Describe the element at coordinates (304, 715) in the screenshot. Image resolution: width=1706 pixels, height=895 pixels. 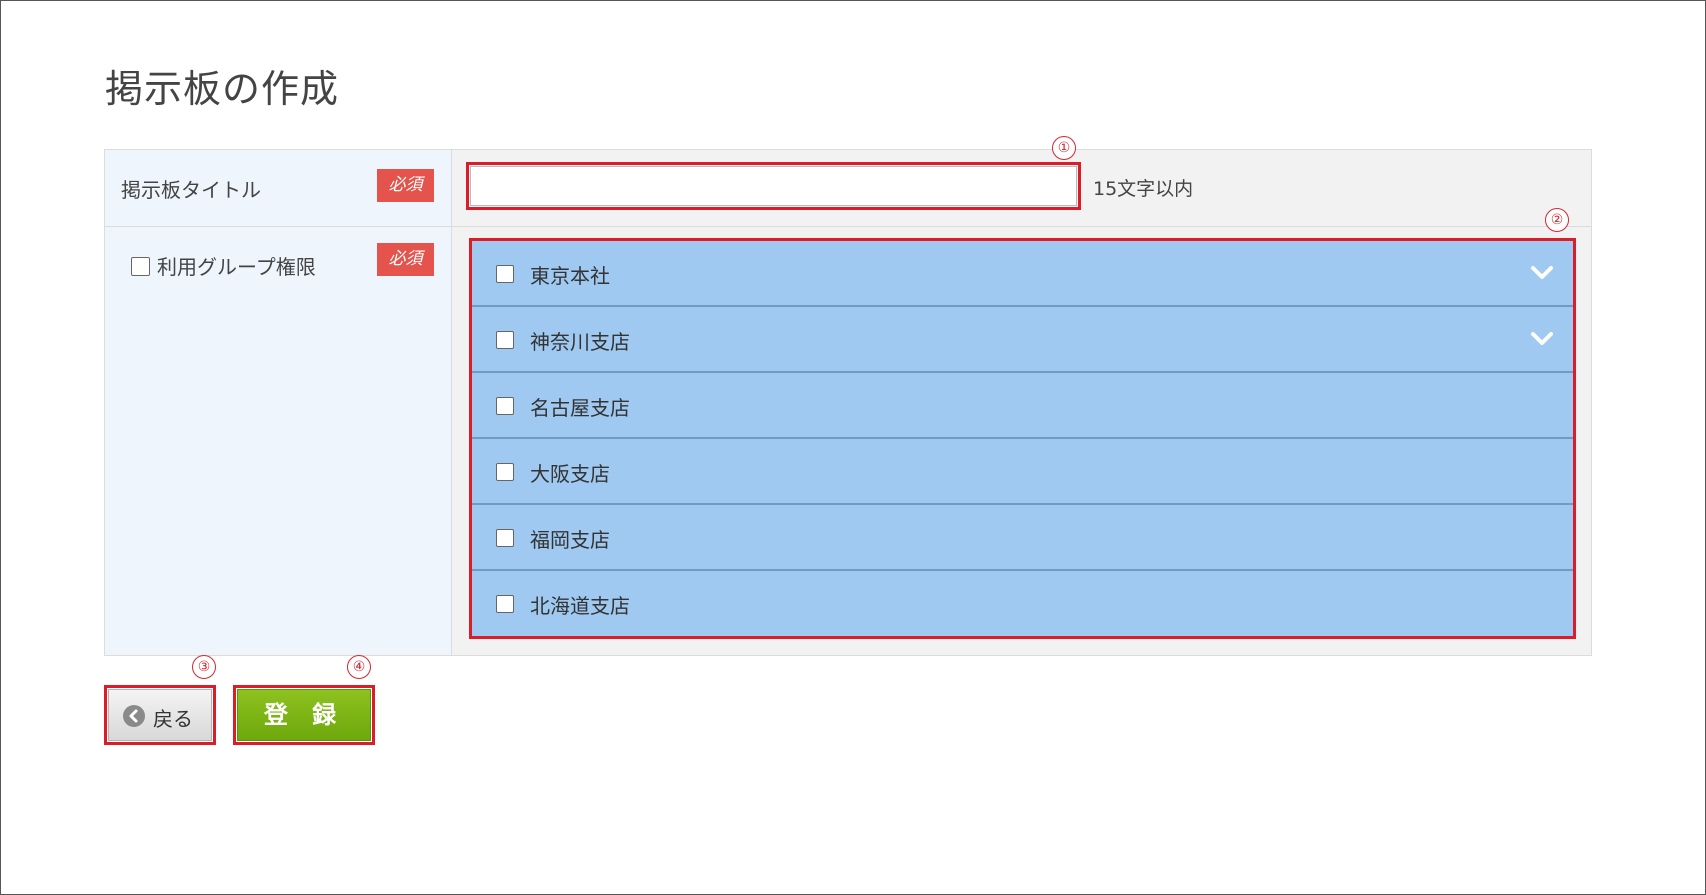
I see `register-button: 登 録` at that location.